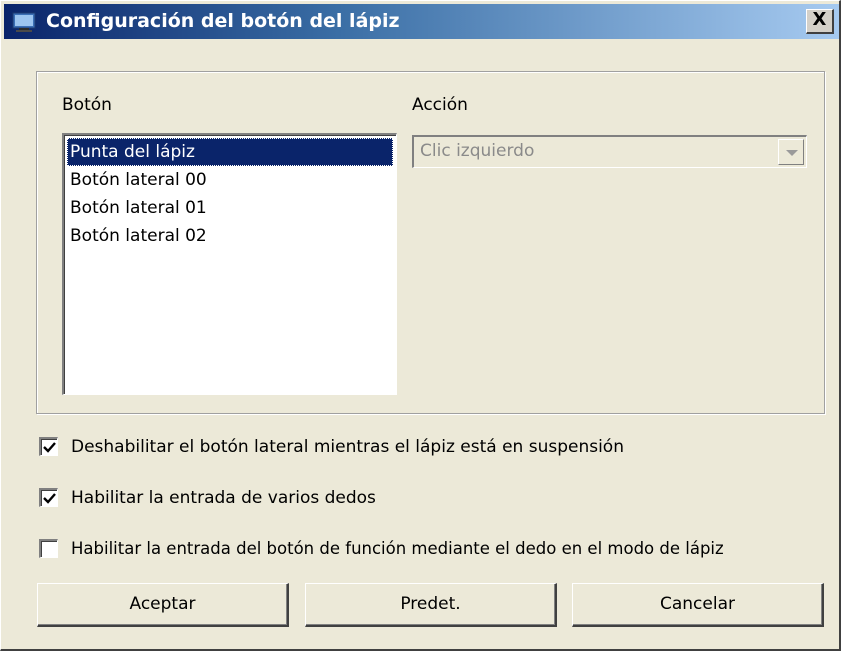 The width and height of the screenshot is (841, 651). I want to click on list-item-side-button-00: Botón lateral 00, so click(230, 180).